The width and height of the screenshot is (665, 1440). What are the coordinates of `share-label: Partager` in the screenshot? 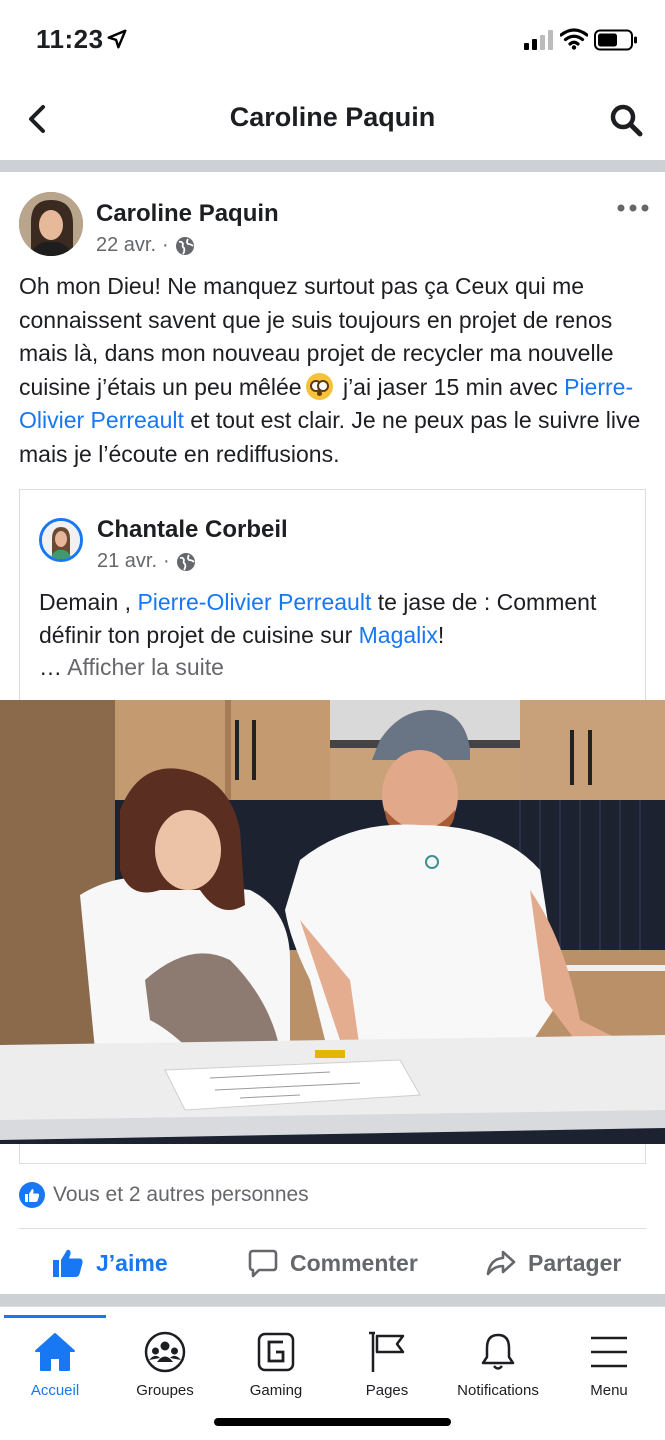 It's located at (575, 1262).